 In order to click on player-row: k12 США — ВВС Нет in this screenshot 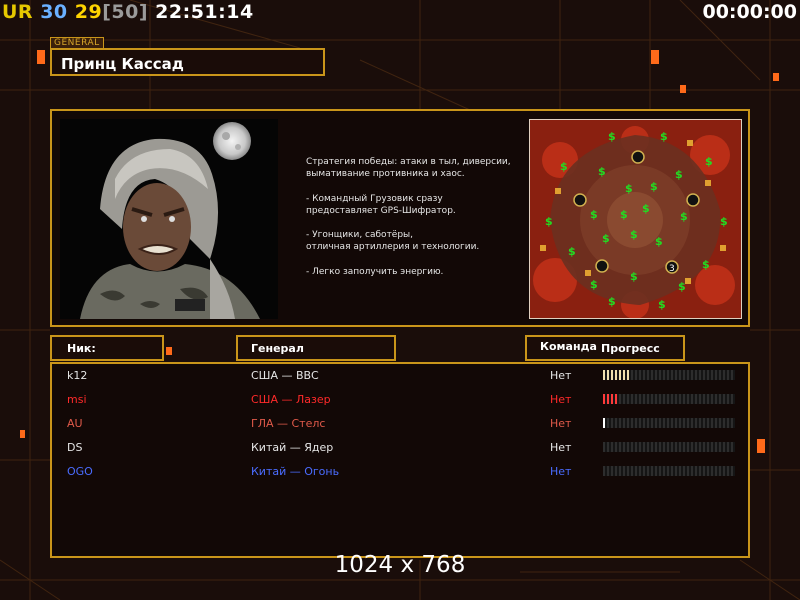, I will do `click(400, 376)`.